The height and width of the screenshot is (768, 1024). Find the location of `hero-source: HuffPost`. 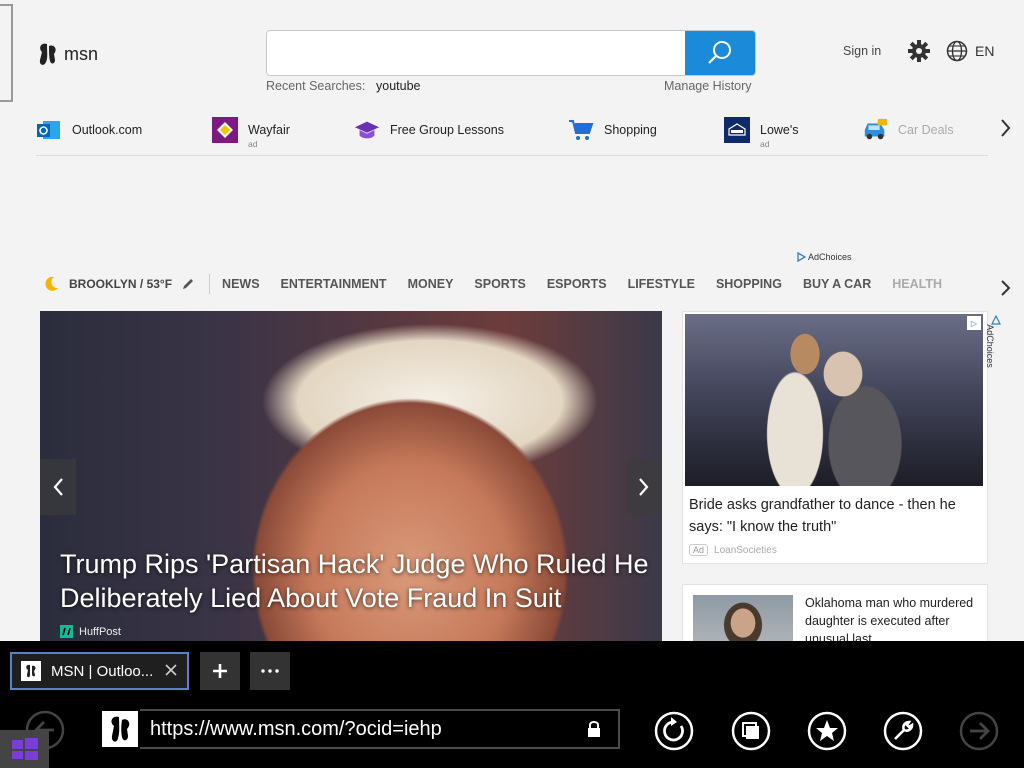

hero-source: HuffPost is located at coordinates (90, 631).